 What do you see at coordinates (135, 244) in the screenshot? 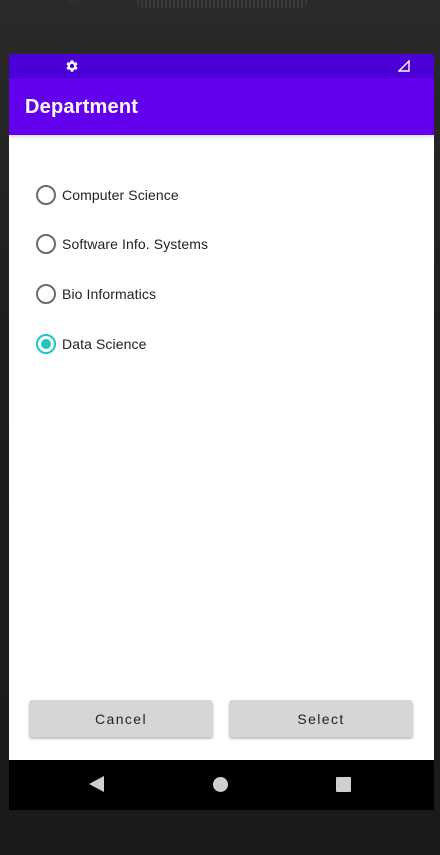
I see `radio-label: Software Info. Systems` at bounding box center [135, 244].